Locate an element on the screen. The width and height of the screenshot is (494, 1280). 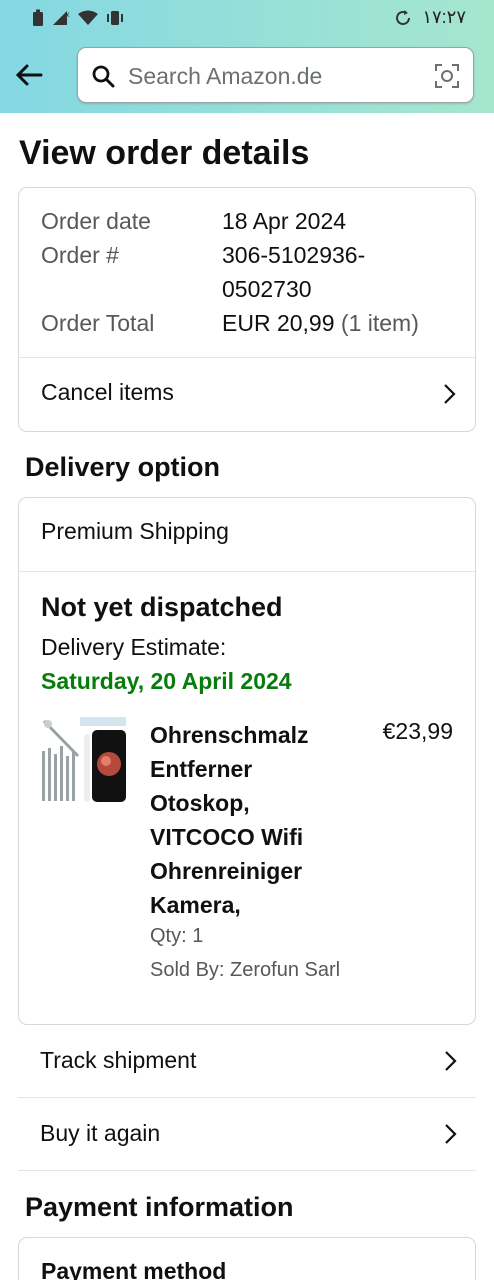
buy-it-again-label: Buy it again is located at coordinates (100, 1133).